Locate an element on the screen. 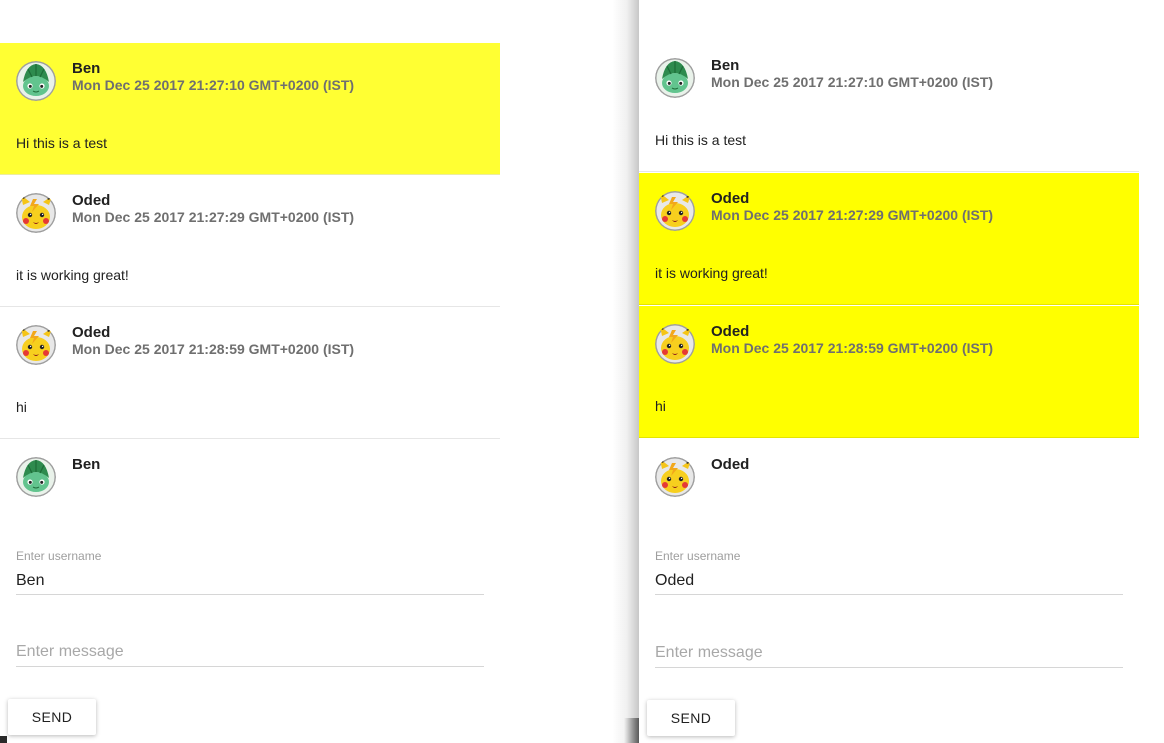 The width and height of the screenshot is (1164, 743). window-shadow is located at coordinates (625, 371).